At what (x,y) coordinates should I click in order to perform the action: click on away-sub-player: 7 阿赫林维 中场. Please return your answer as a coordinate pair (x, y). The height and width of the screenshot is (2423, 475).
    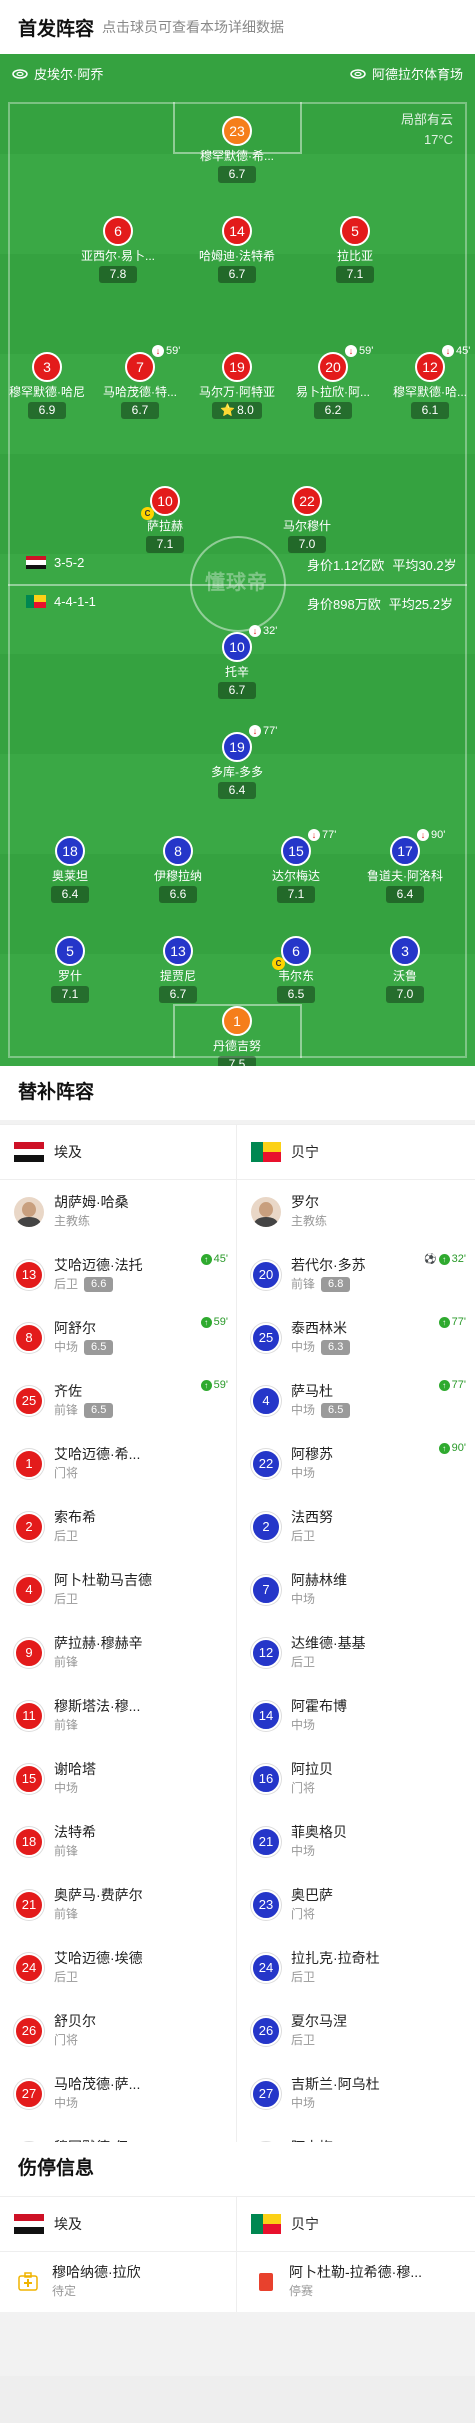
    Looking at the image, I should click on (355, 1589).